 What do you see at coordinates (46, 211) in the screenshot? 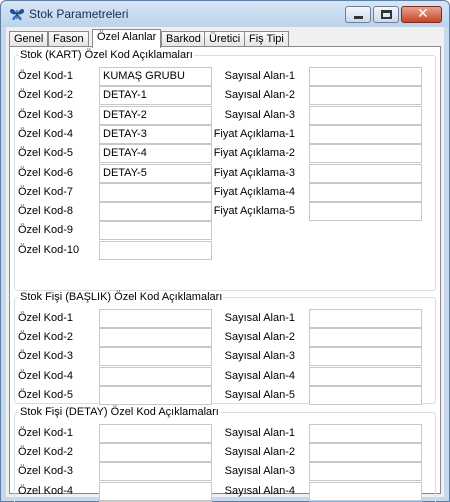
I see `field-label-ozel-kod-8: Özel Kod-8` at bounding box center [46, 211].